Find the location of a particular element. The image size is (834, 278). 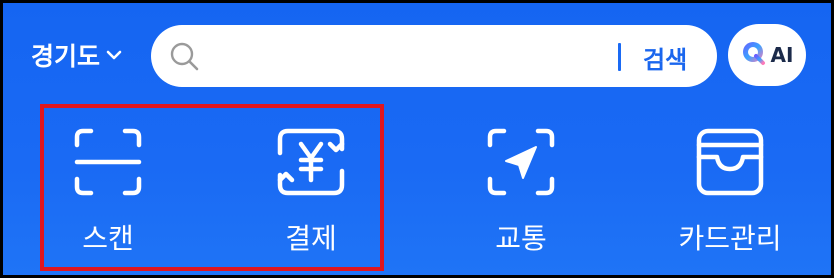

shortcut-label: 카드관리 is located at coordinates (730, 238).